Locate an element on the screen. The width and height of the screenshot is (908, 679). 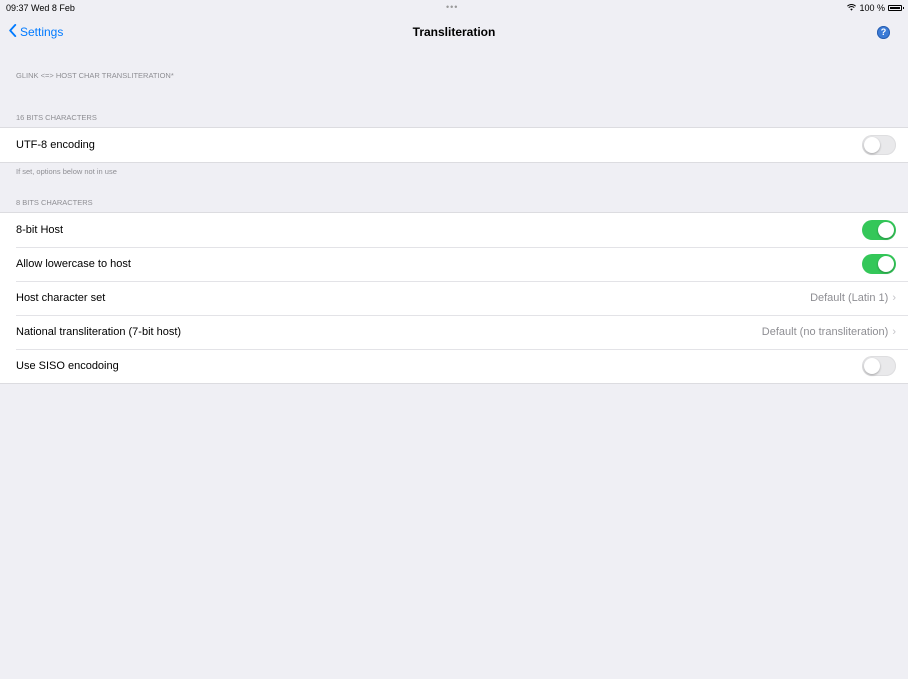
row-host-character-set: Host character set Default (Latin 1) › is located at coordinates (454, 298).